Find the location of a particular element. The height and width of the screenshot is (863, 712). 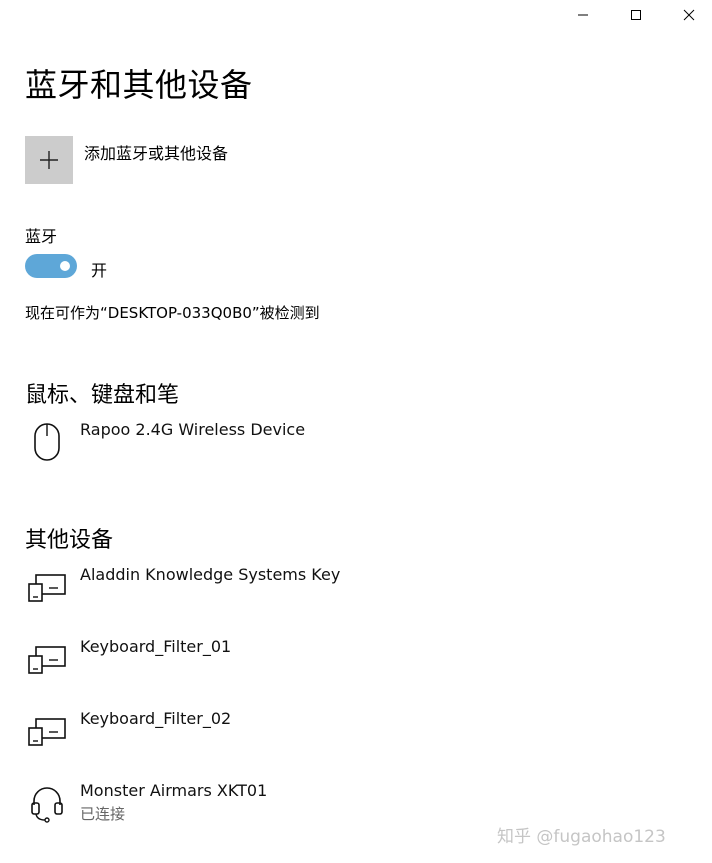

minimize-button is located at coordinates (583, 15).